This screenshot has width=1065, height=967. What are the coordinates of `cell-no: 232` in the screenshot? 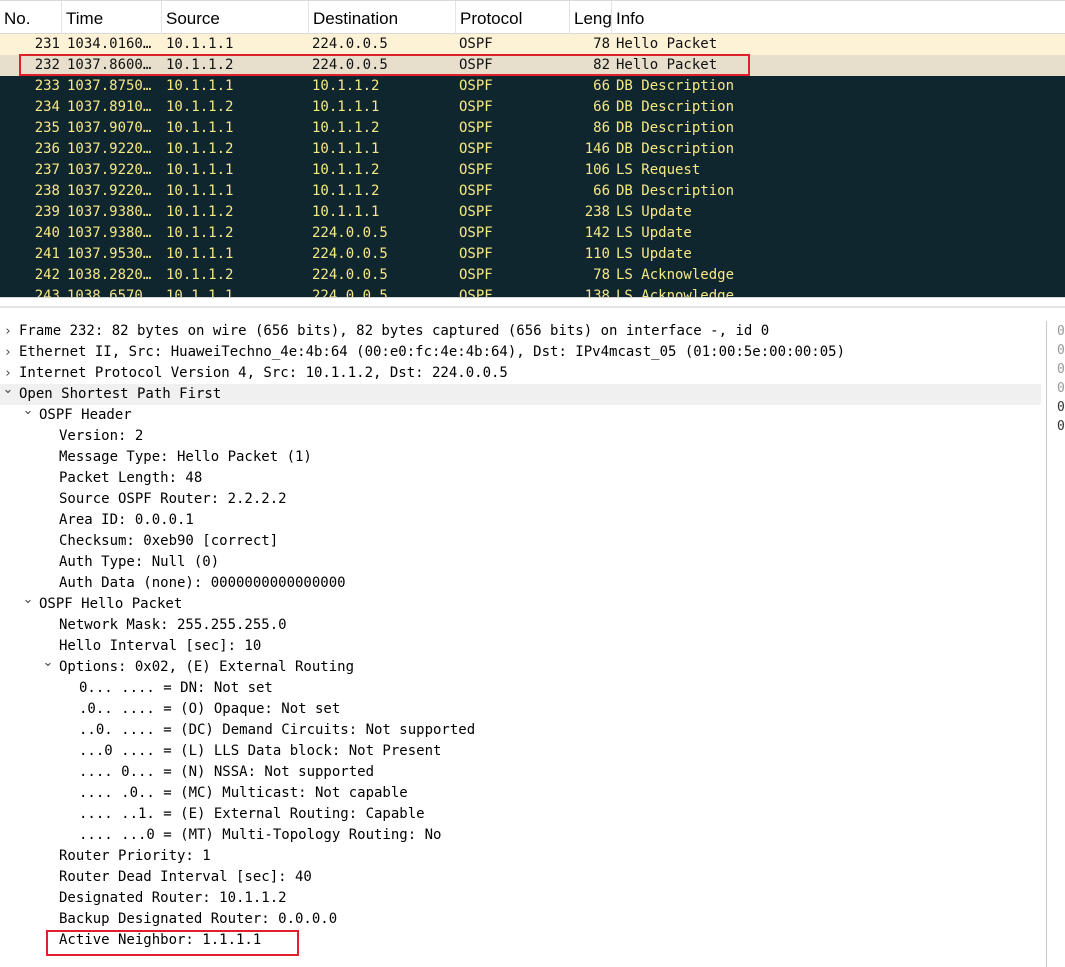 It's located at (47, 65).